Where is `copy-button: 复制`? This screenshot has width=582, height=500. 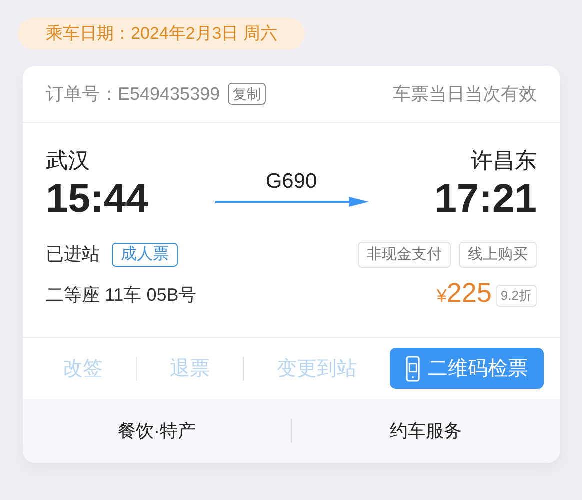 copy-button: 复制 is located at coordinates (247, 94).